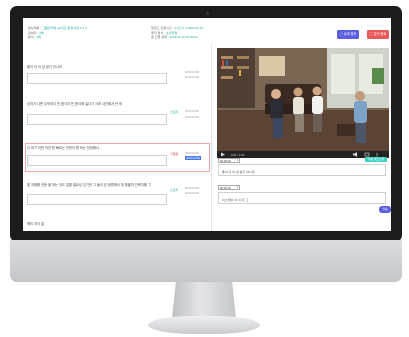  What do you see at coordinates (348, 34) in the screenshot?
I see `detail-info-button: ◇ 상세 정보` at bounding box center [348, 34].